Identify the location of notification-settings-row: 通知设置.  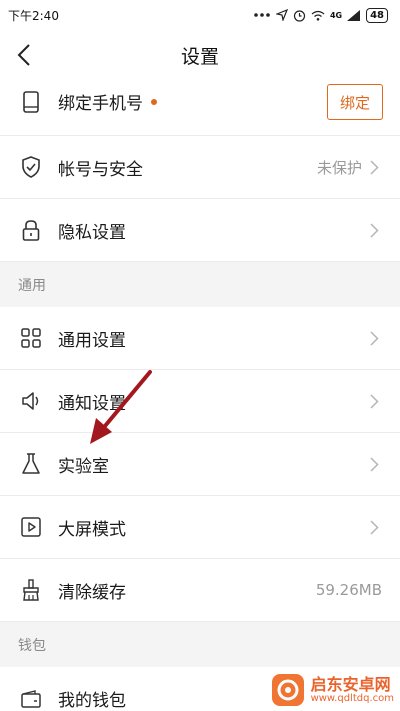
(200, 401).